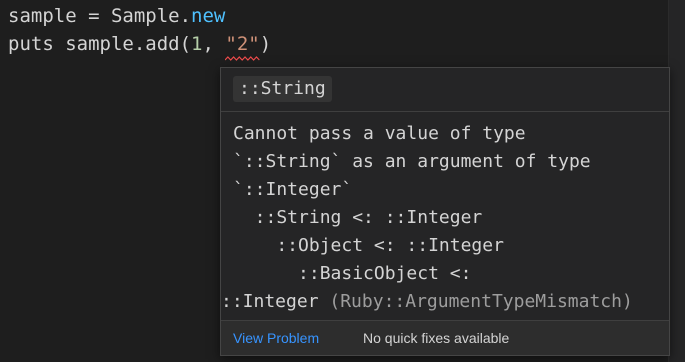 Image resolution: width=685 pixels, height=362 pixels. Describe the element at coordinates (352, 273) in the screenshot. I see `message-line: ::BasicObject <:` at that location.